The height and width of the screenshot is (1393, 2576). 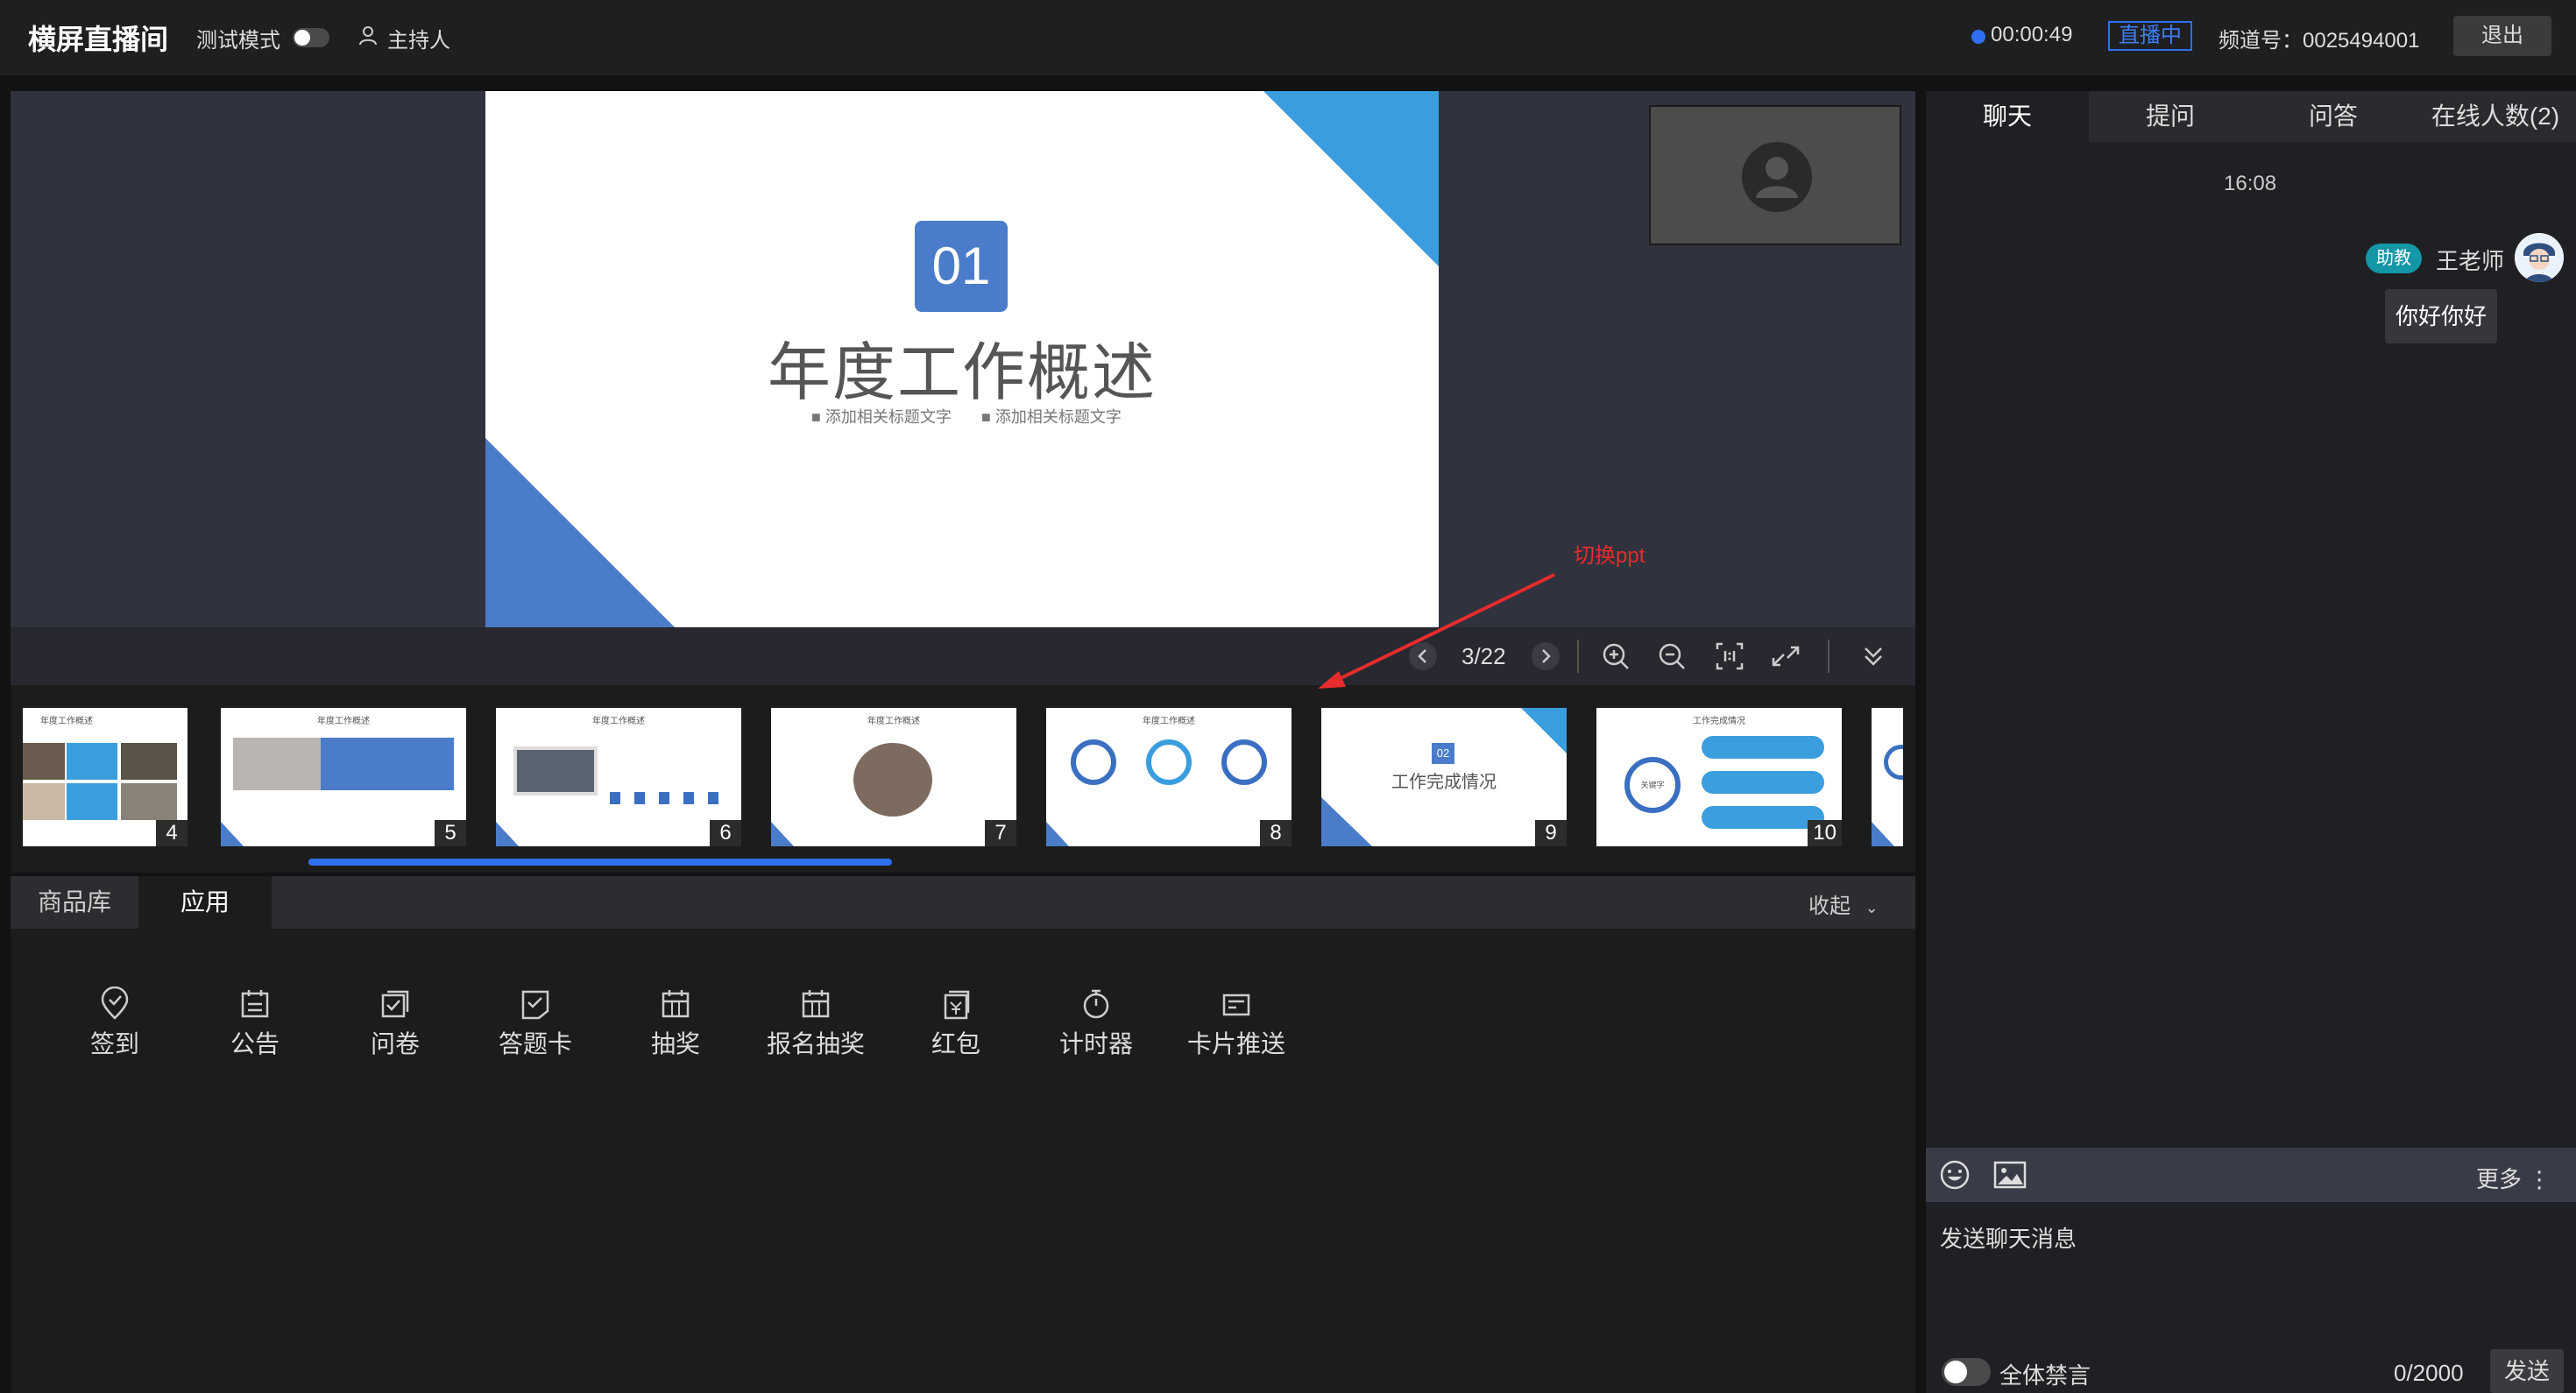 I want to click on slide-thumbnail: 02 工作完成情况 9, so click(x=1444, y=777).